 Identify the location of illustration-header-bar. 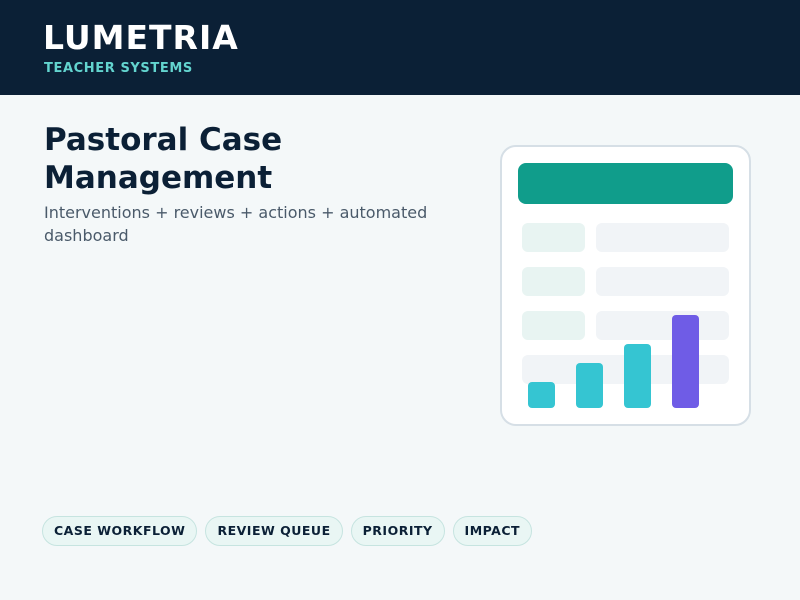
(625, 183).